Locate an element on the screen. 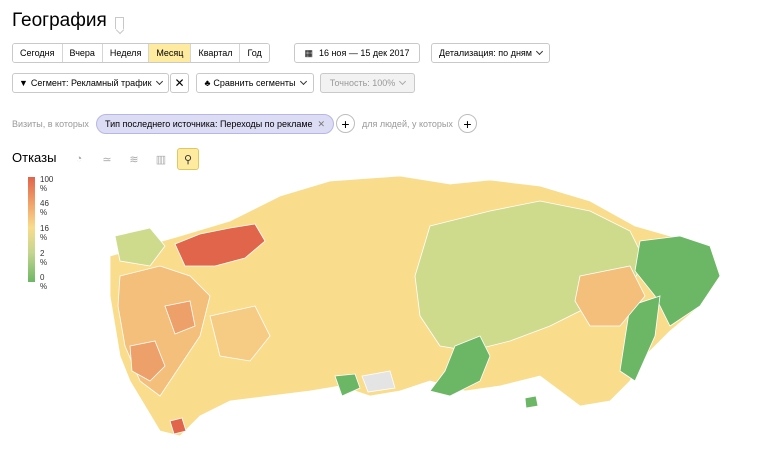  compare-segments-button: ♣ Сравнить сегменты is located at coordinates (255, 83).